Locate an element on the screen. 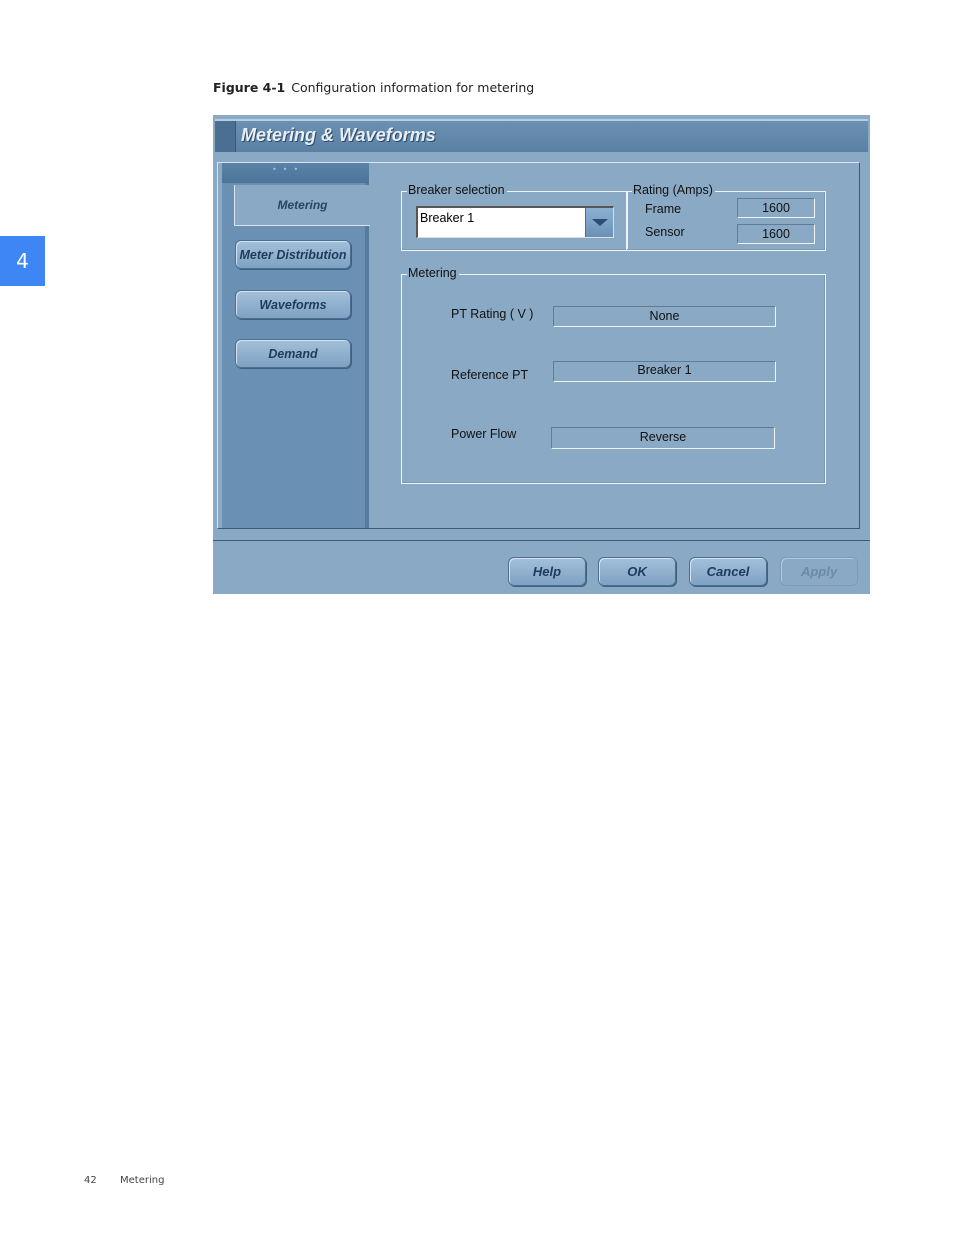 The image size is (954, 1235). grip-dots-icon: ••• is located at coordinates (288, 169).